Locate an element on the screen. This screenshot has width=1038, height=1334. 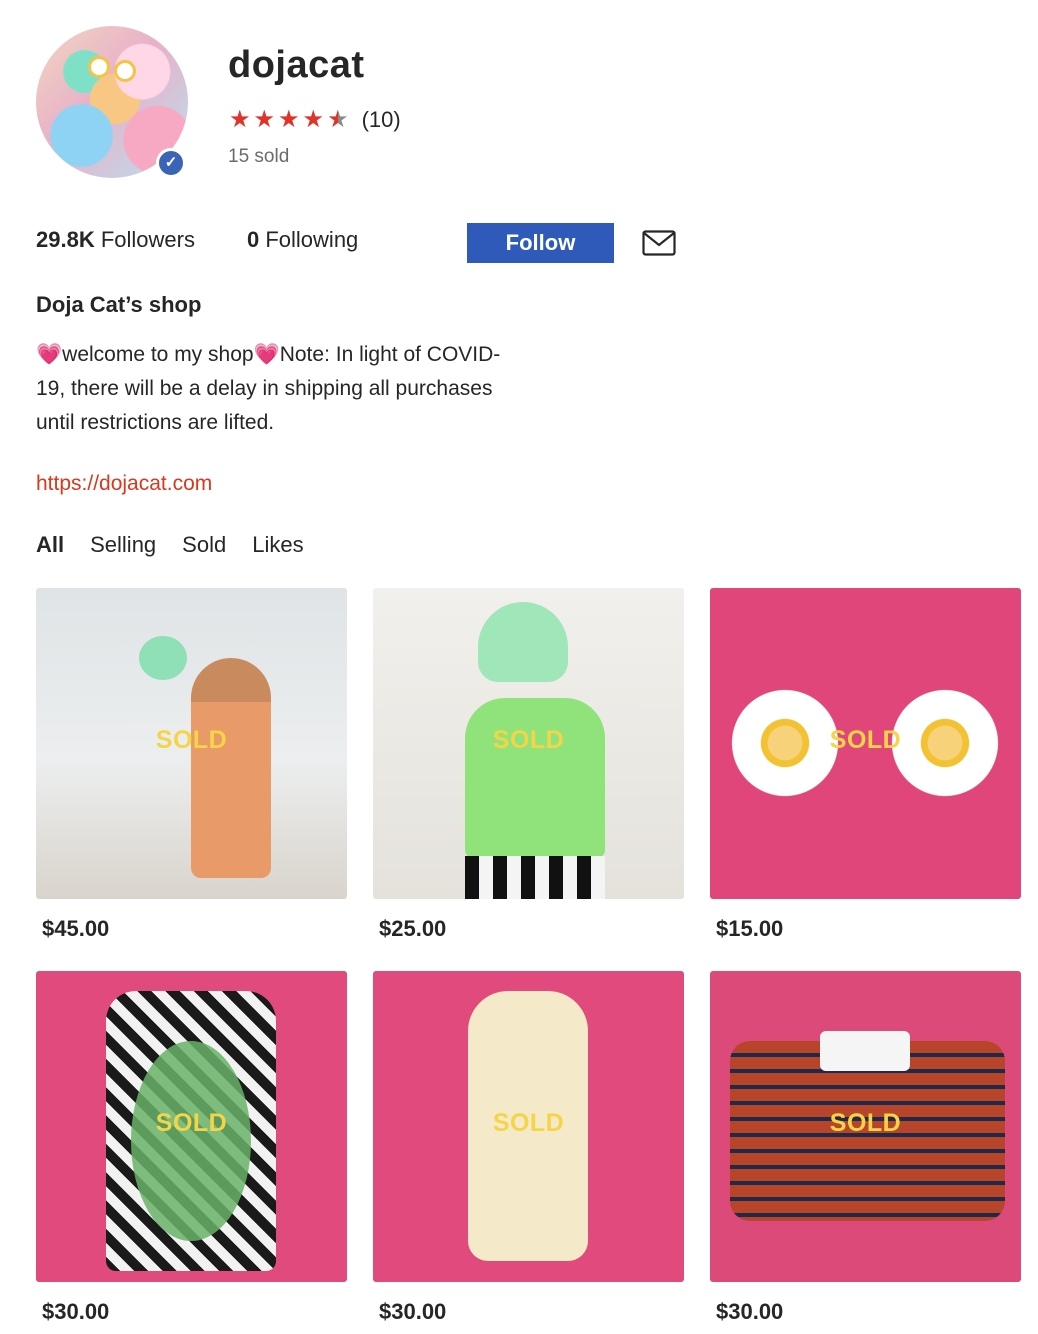
tab-all: All is located at coordinates (50, 545).